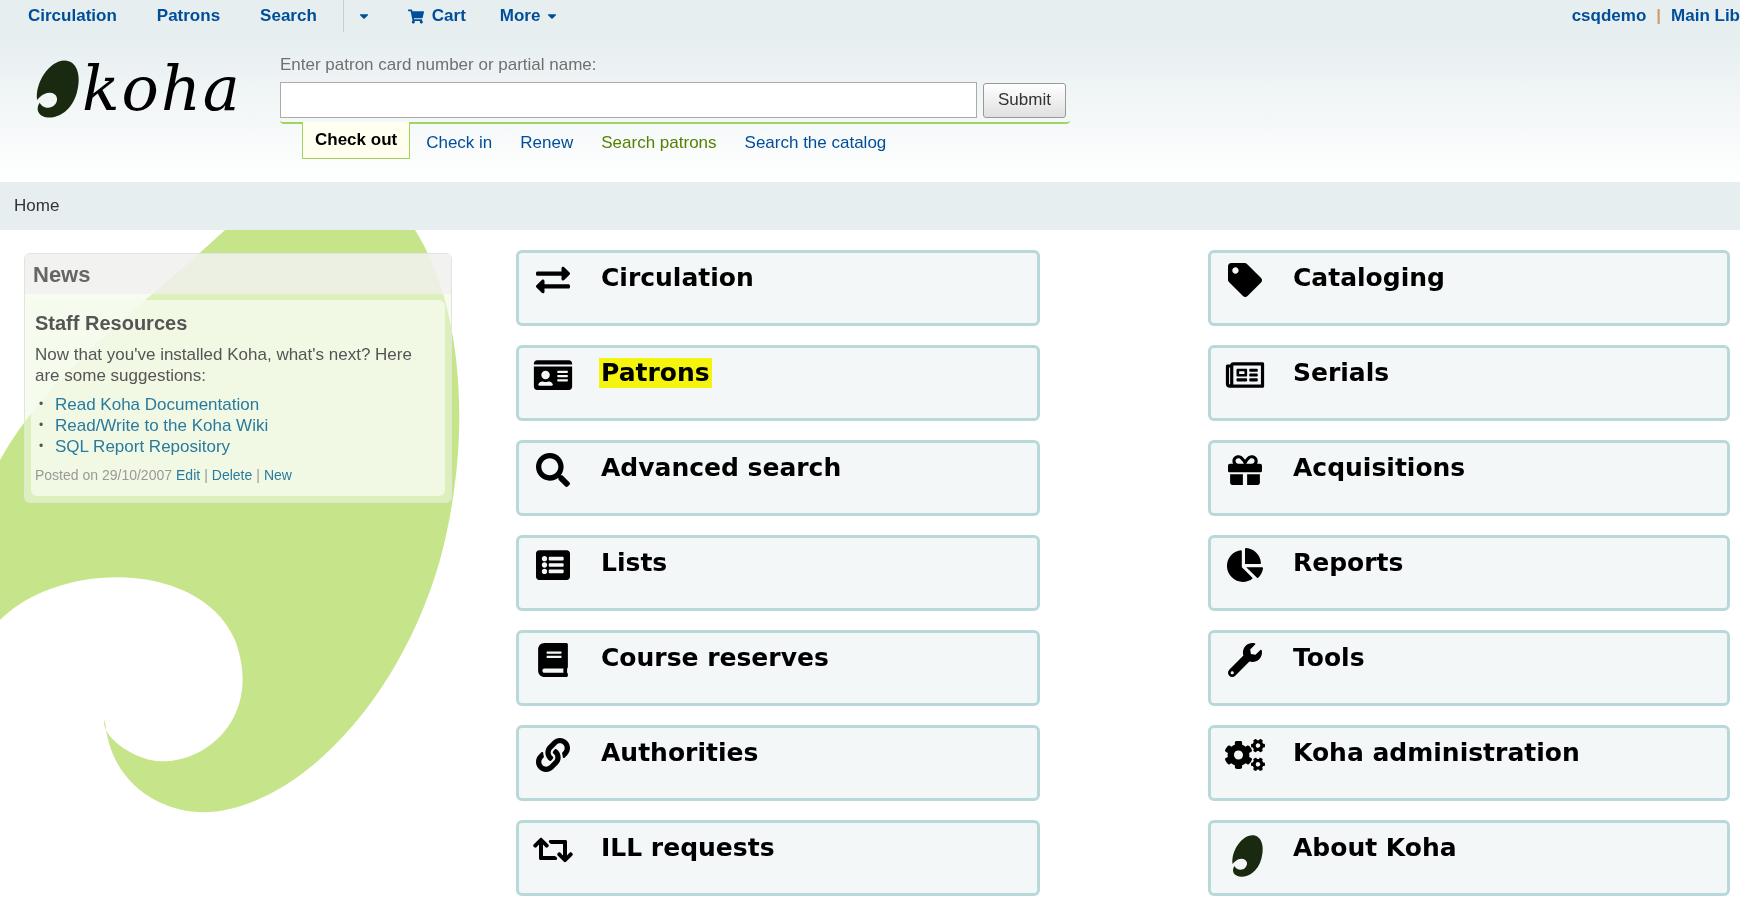 The width and height of the screenshot is (1740, 902). Describe the element at coordinates (1348, 563) in the screenshot. I see `module-label: Reports` at that location.